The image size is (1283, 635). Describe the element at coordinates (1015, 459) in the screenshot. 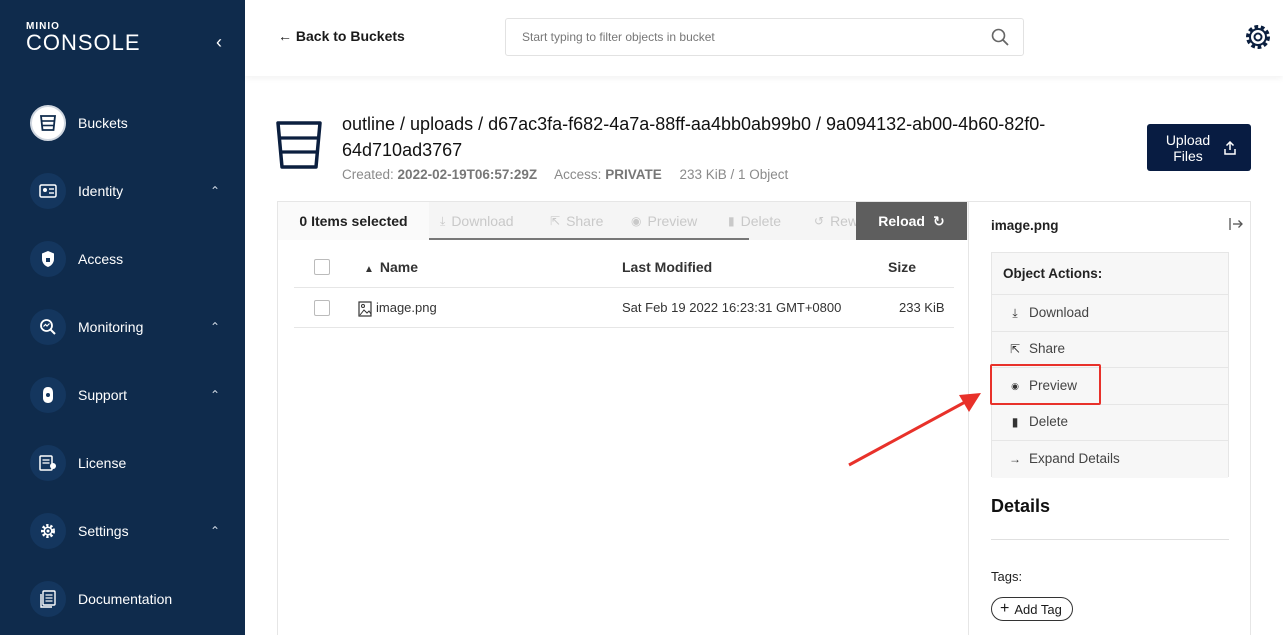

I see `arrow-right-icon: →` at that location.